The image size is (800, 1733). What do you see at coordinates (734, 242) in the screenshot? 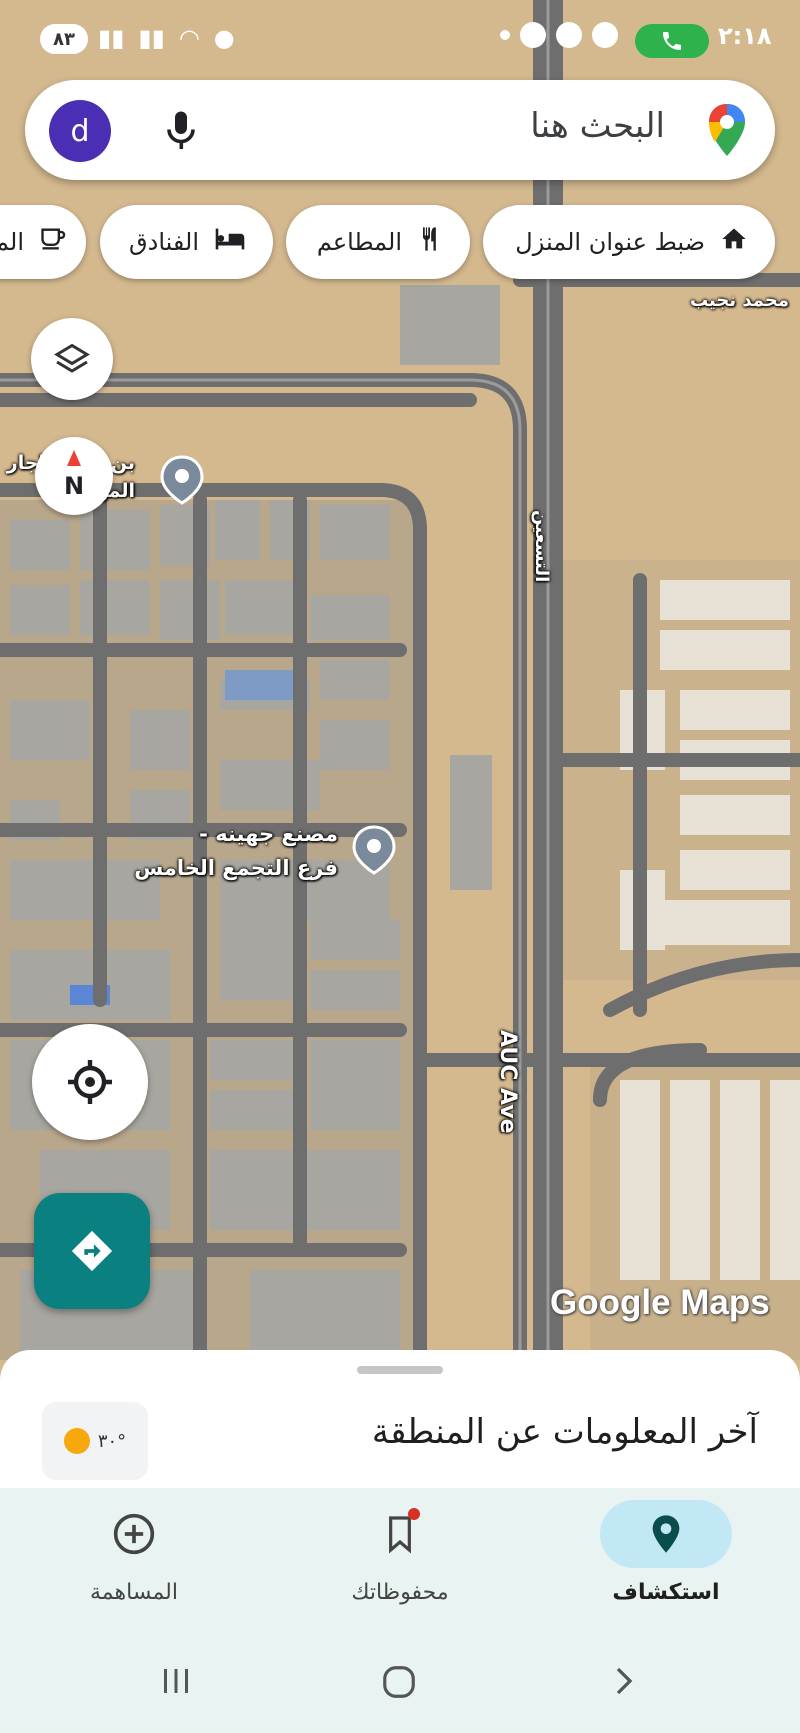
I see `home-icon` at bounding box center [734, 242].